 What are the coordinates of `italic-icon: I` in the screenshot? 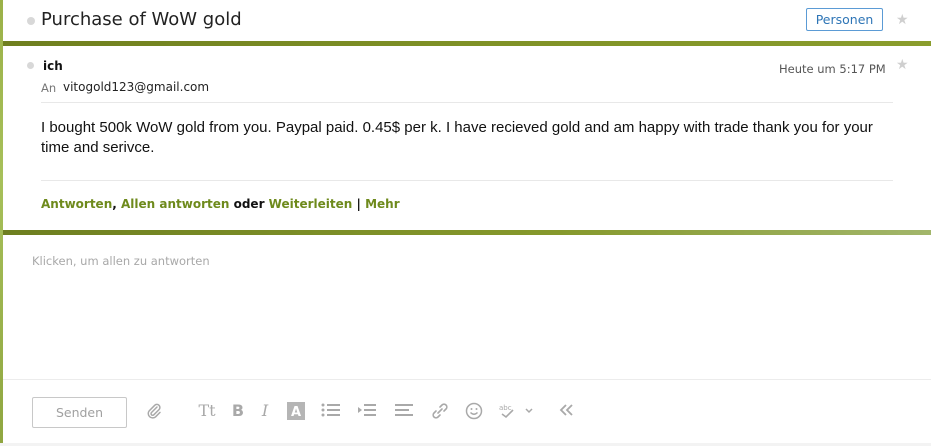 It's located at (265, 412).